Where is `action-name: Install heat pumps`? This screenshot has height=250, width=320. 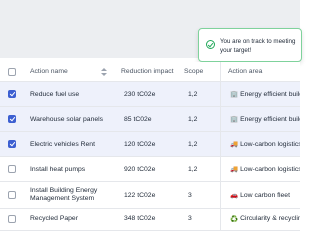
action-name: Install heat pumps is located at coordinates (58, 169).